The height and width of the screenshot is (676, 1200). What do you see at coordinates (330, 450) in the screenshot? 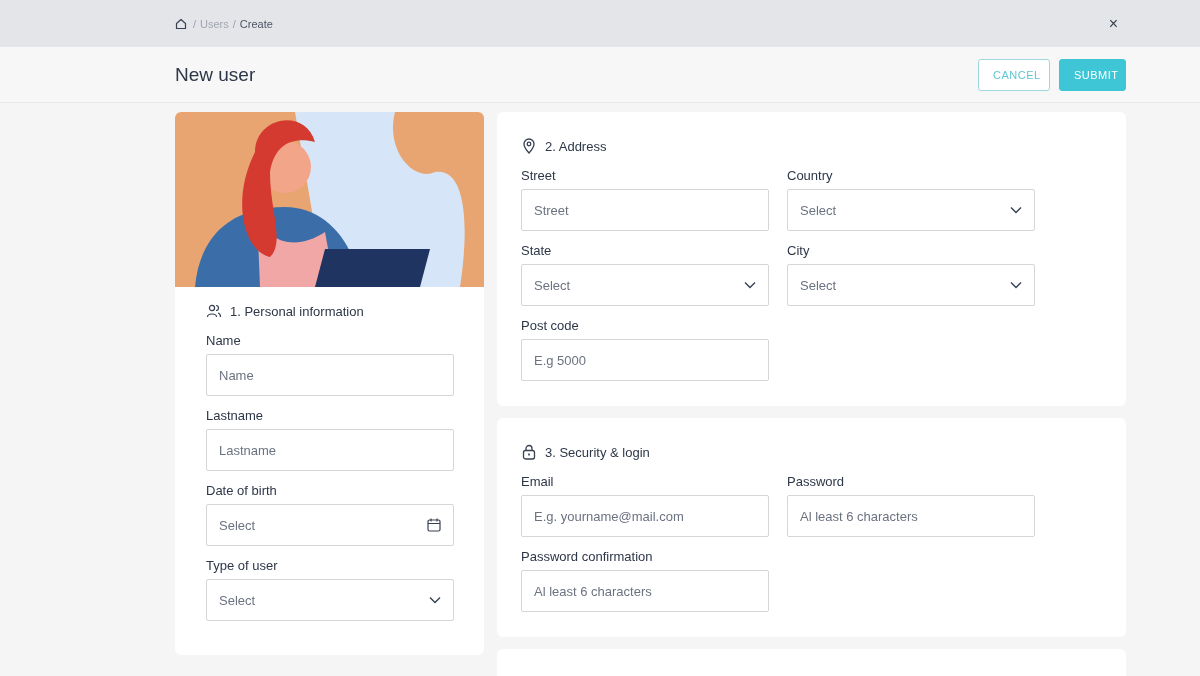
I see `text-field: Lastname` at bounding box center [330, 450].